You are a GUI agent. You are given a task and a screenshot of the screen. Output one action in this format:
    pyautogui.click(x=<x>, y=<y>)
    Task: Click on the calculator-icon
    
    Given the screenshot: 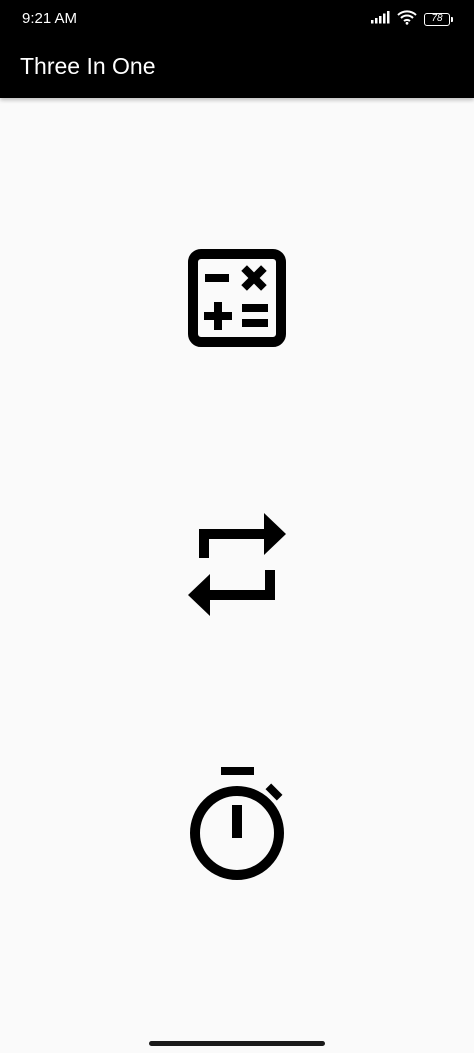 What is the action you would take?
    pyautogui.click(x=237, y=299)
    